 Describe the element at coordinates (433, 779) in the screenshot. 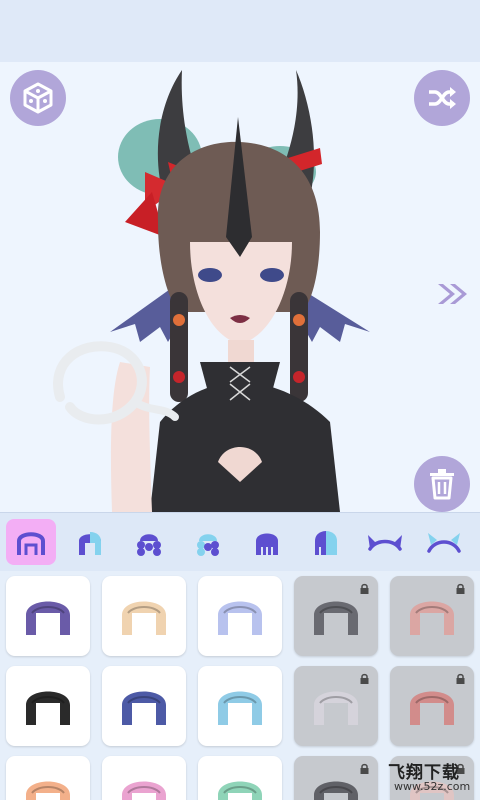

I see `watermark: 飞翔下载 www.52z.com` at that location.